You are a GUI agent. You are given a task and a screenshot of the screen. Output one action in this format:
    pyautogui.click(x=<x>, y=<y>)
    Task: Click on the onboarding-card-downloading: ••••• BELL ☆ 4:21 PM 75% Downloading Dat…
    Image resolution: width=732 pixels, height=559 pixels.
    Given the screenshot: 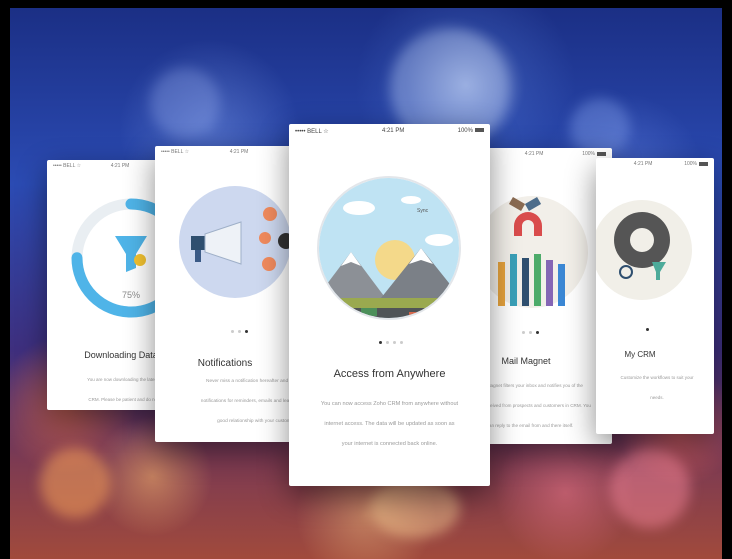 What is the action you would take?
    pyautogui.click(x=106, y=285)
    